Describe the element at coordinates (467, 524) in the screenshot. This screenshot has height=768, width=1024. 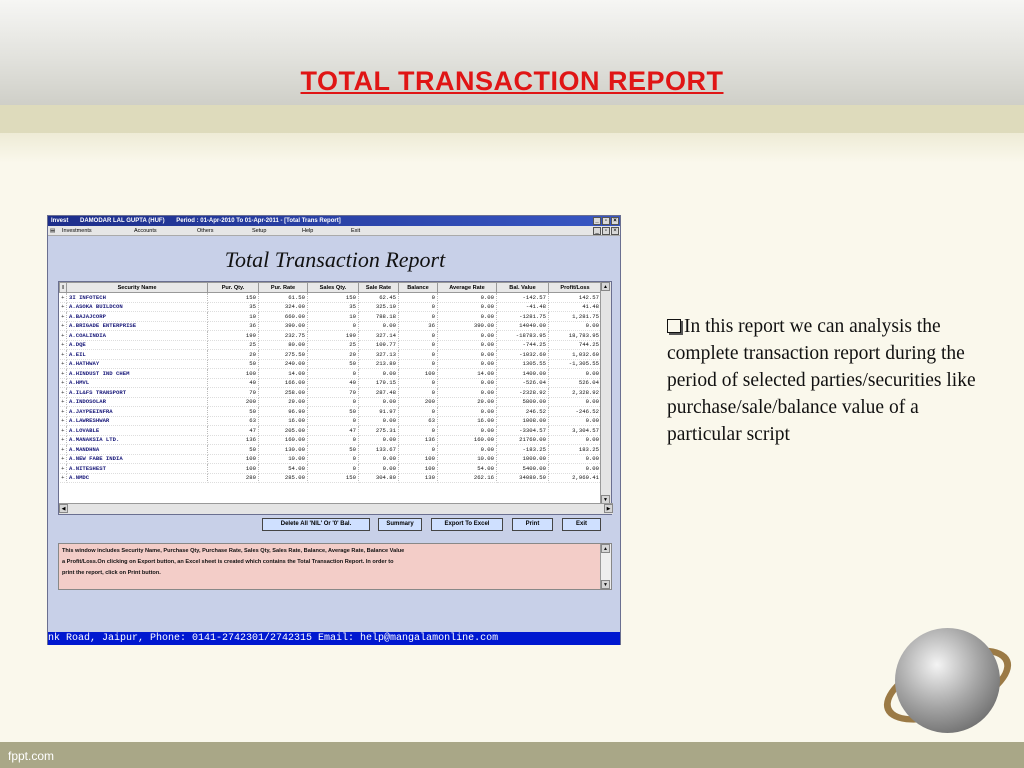
I see `export-to-excel-button: Export To Excel` at that location.